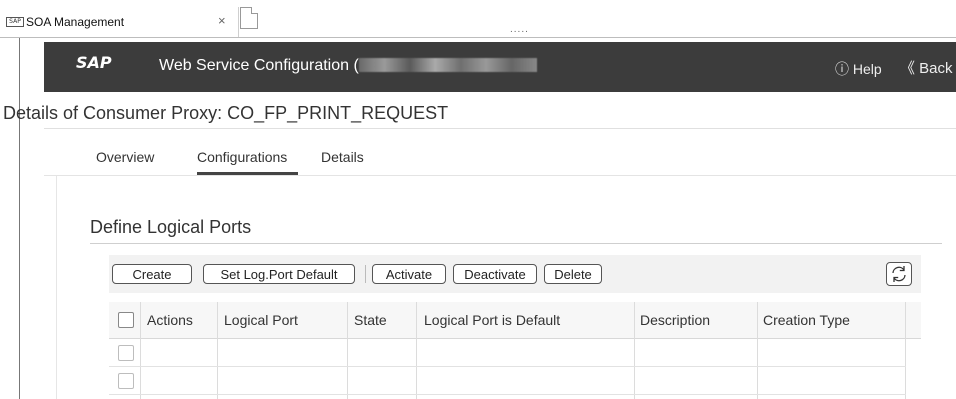 The image size is (956, 399). Describe the element at coordinates (222, 20) in the screenshot. I see `close-tab-icon: ×` at that location.